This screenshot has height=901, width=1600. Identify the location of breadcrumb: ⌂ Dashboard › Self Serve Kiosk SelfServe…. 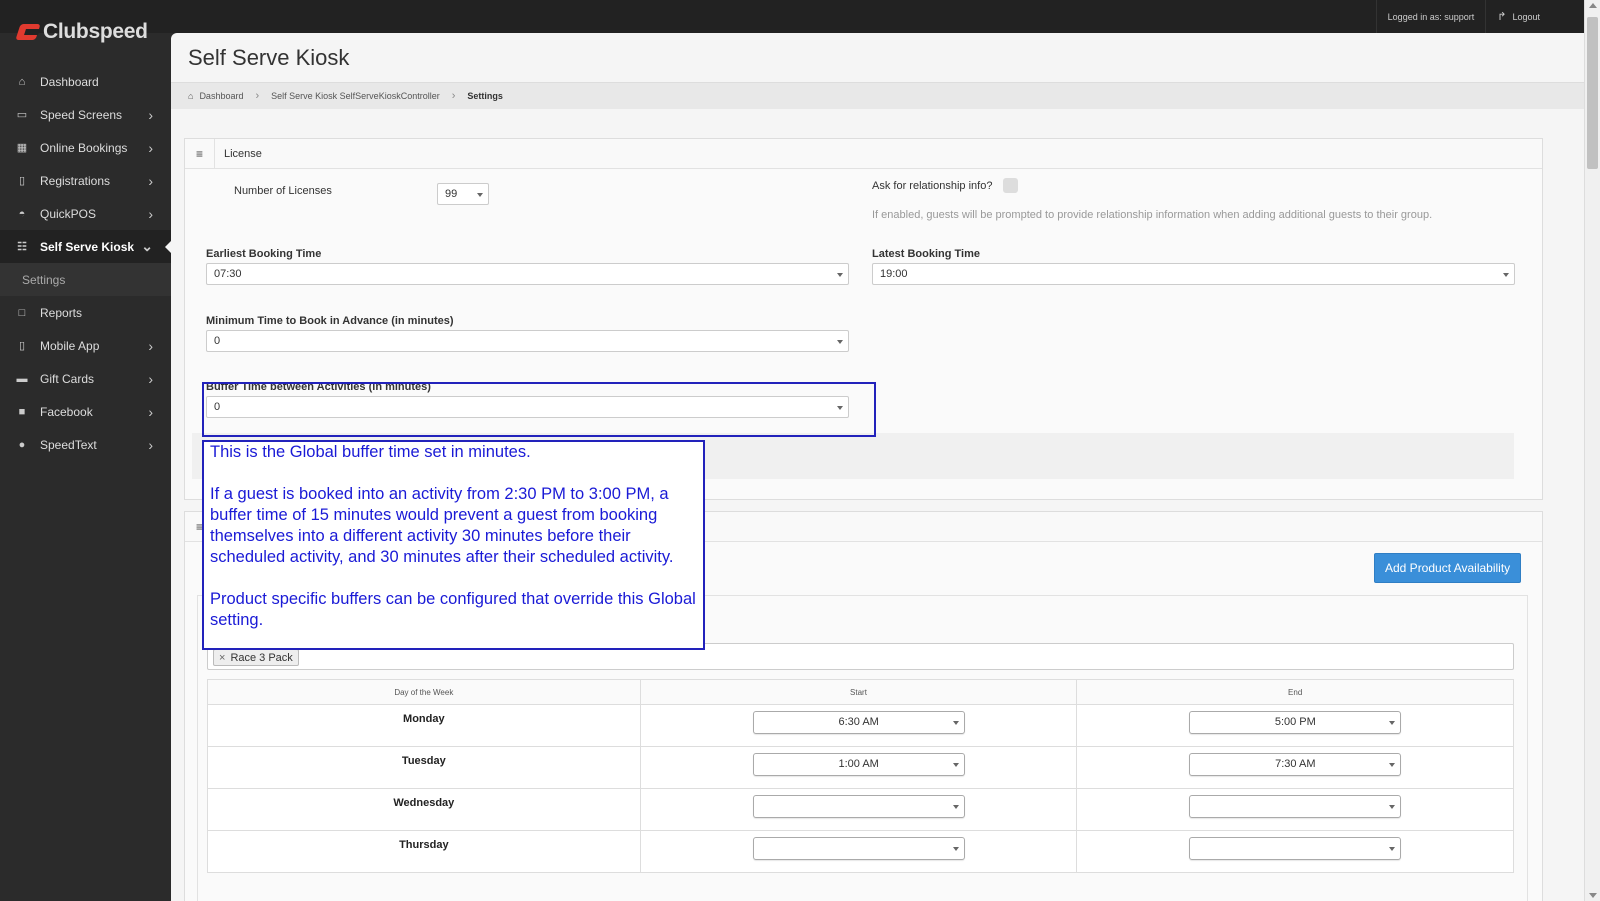
(877, 95).